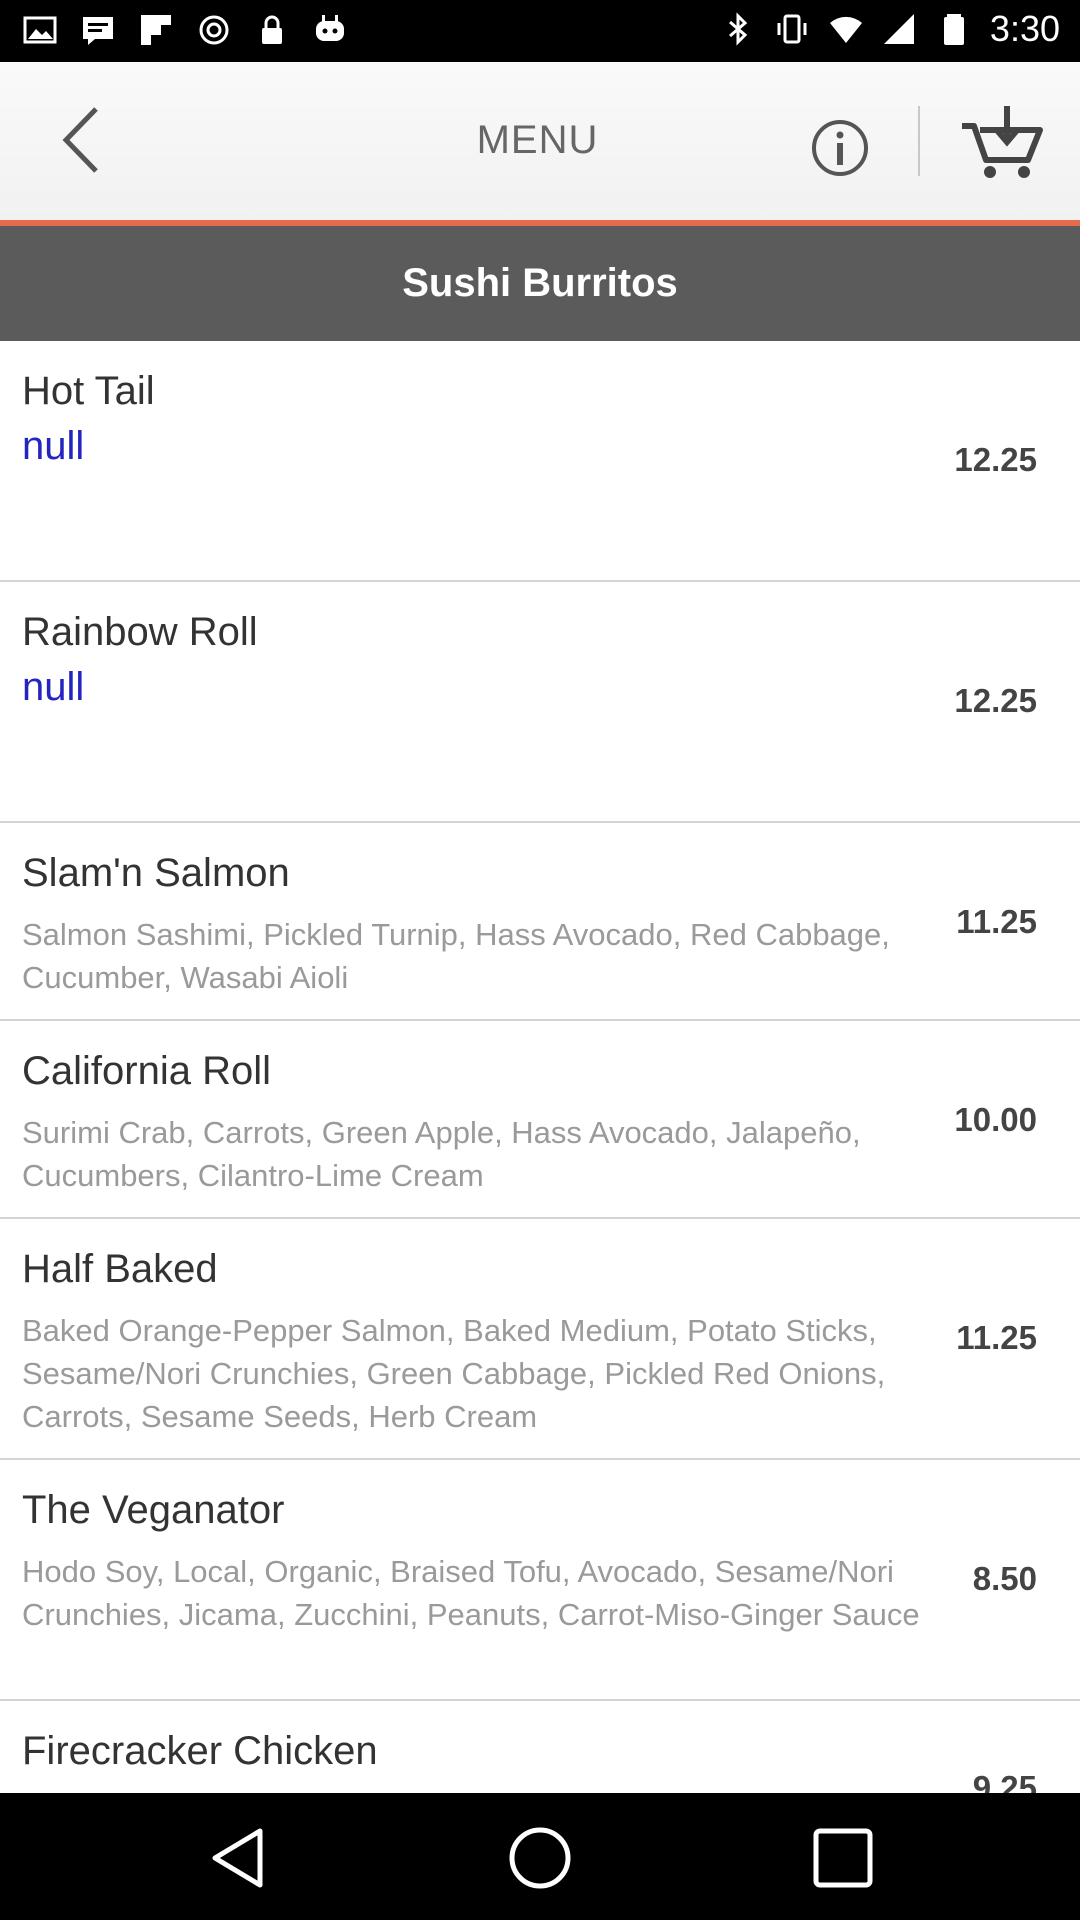 The image size is (1080, 1920). What do you see at coordinates (156, 30) in the screenshot?
I see `flipboard-icon` at bounding box center [156, 30].